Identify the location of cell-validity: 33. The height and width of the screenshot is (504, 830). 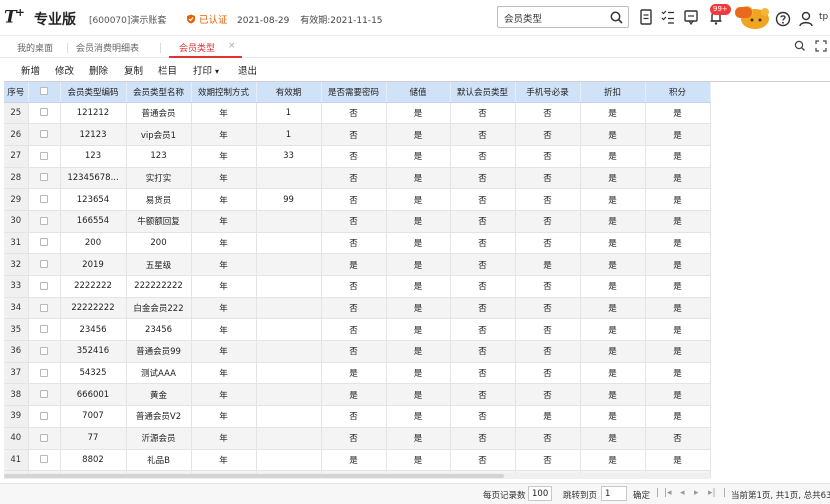
(289, 156).